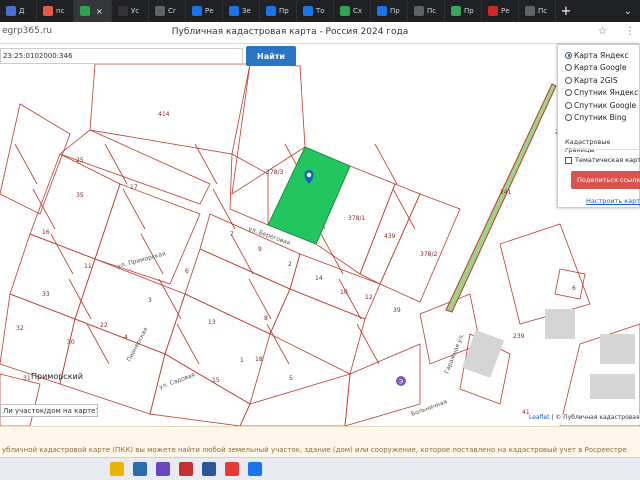 The image size is (640, 480). Describe the element at coordinates (309, 195) in the screenshot. I see `selected-parcel` at that location.